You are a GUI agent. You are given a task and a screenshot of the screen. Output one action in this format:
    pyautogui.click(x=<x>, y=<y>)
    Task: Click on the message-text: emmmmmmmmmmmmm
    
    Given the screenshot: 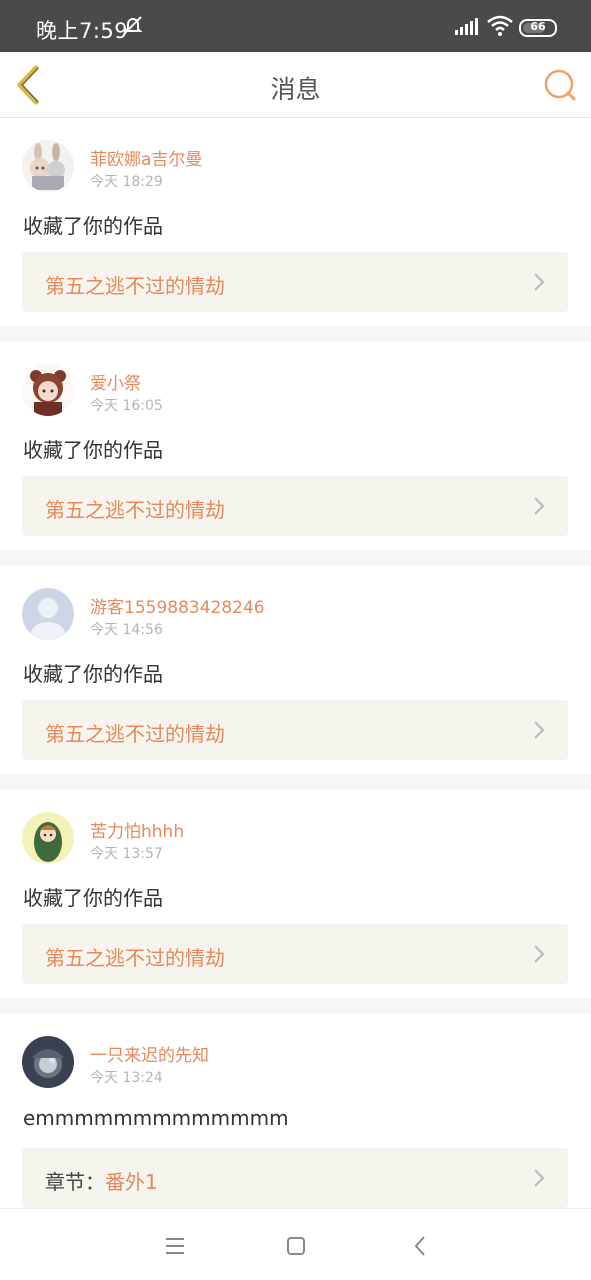 What is the action you would take?
    pyautogui.click(x=156, y=1118)
    